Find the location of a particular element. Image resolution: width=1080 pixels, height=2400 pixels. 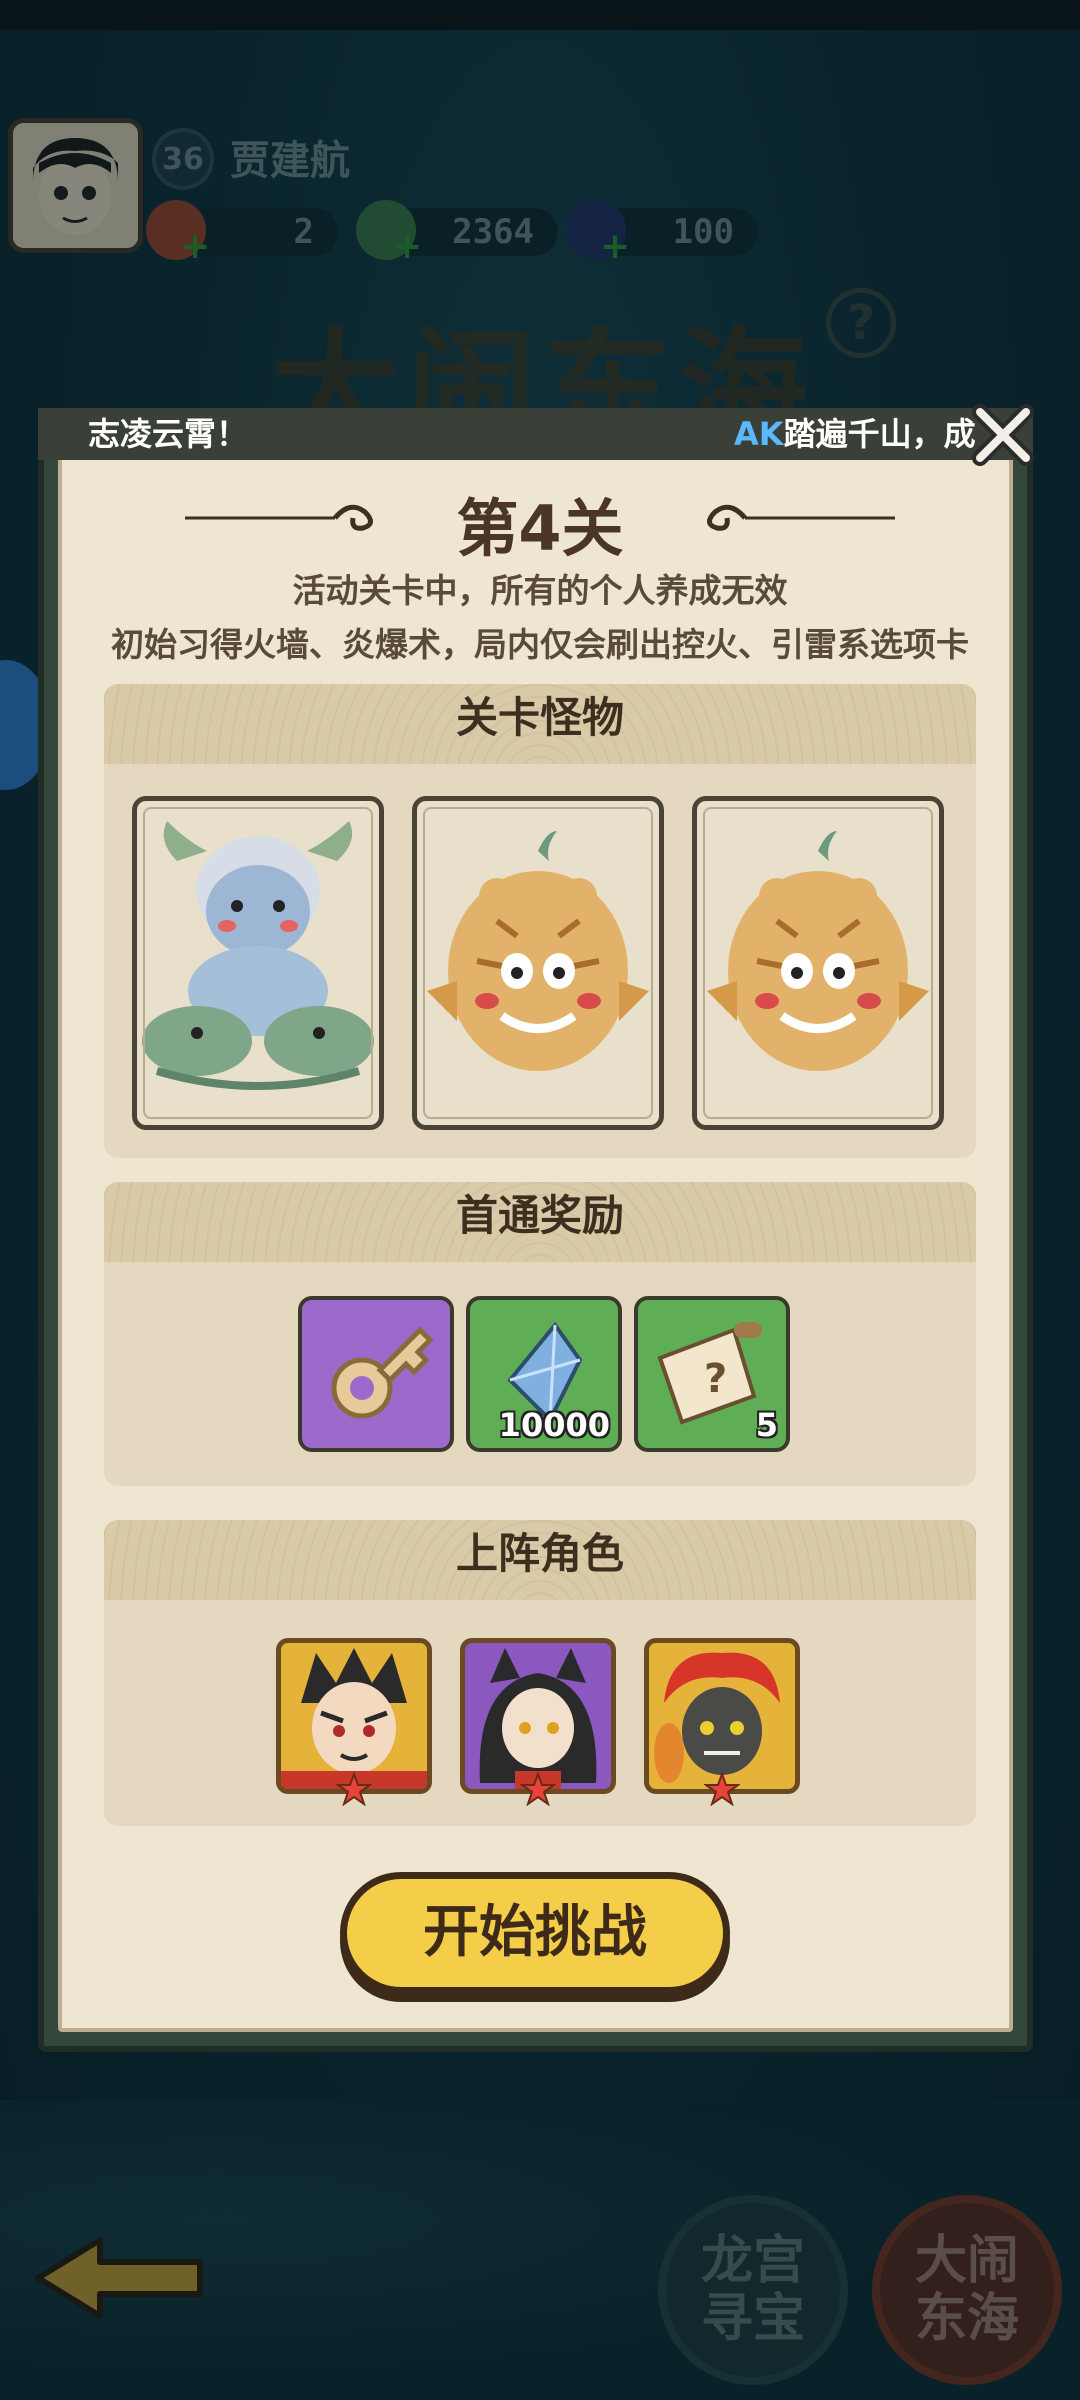

stage-description-1: 活动关卡中，所有的个人养成无效 is located at coordinates (540, 590).